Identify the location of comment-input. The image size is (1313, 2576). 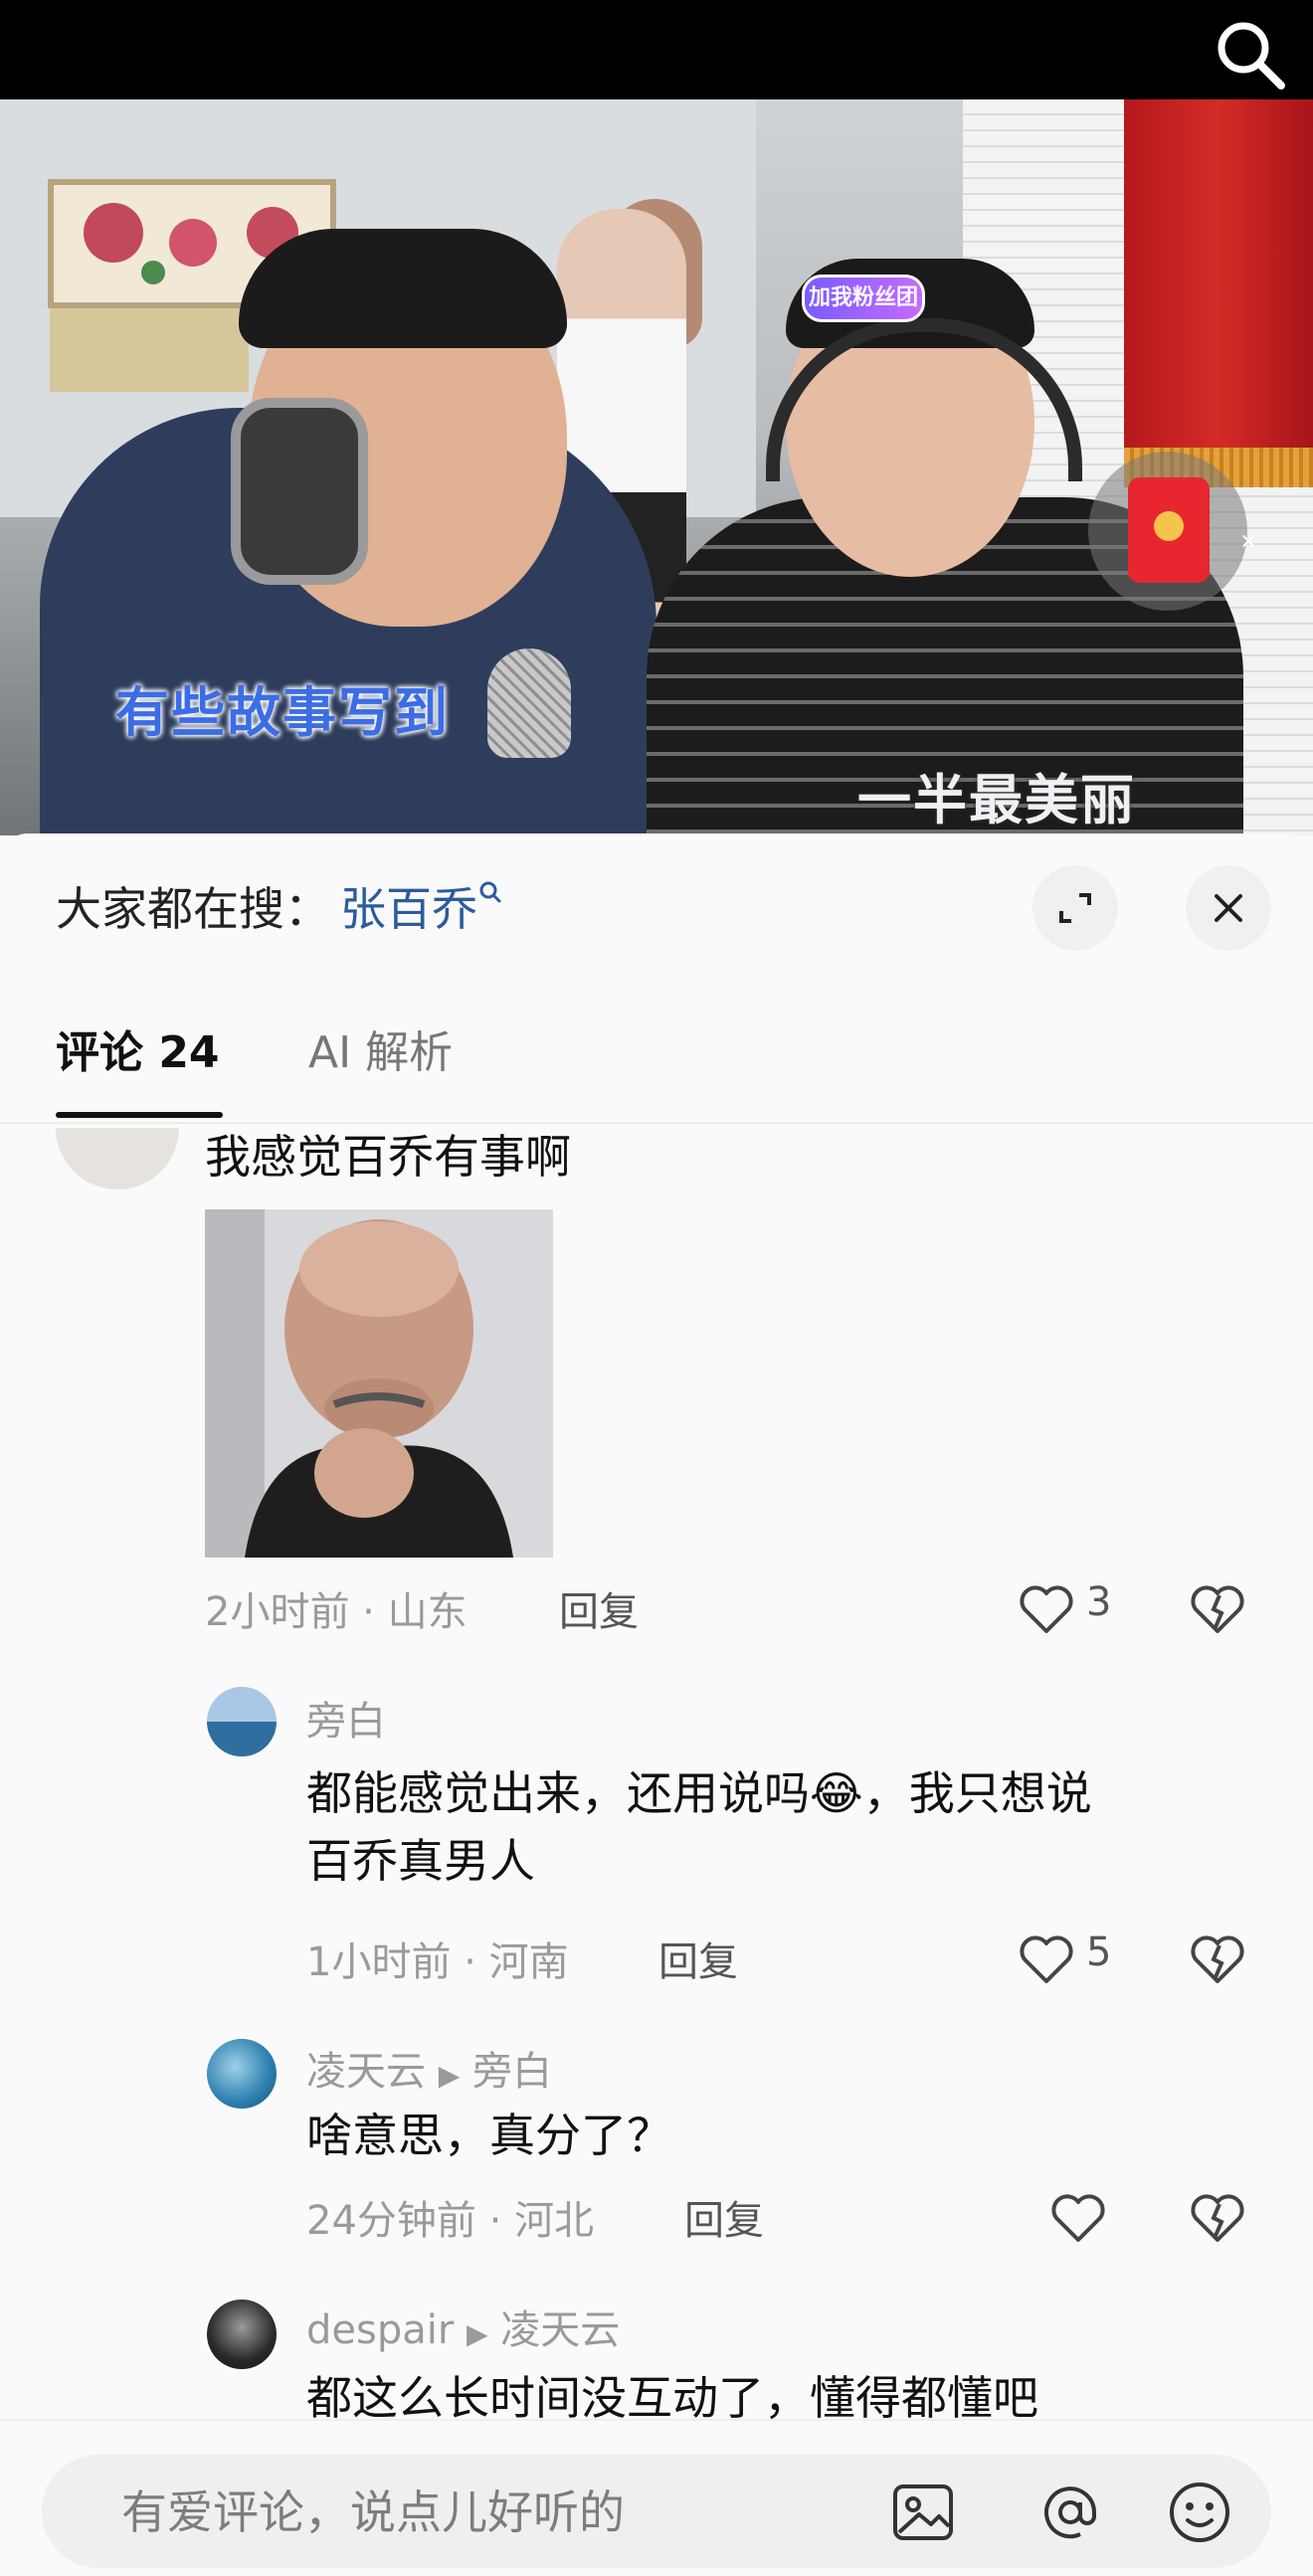
(499, 2512).